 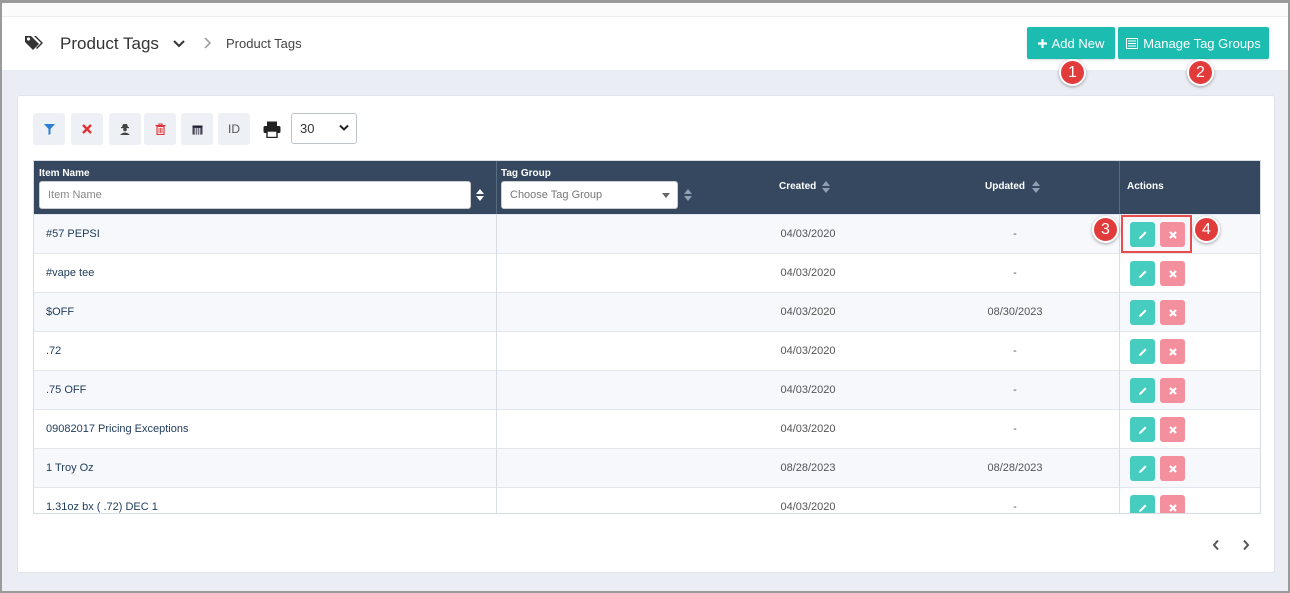 I want to click on table-row: $OFF 04/03/2020 08/30/2023, so click(x=647, y=311).